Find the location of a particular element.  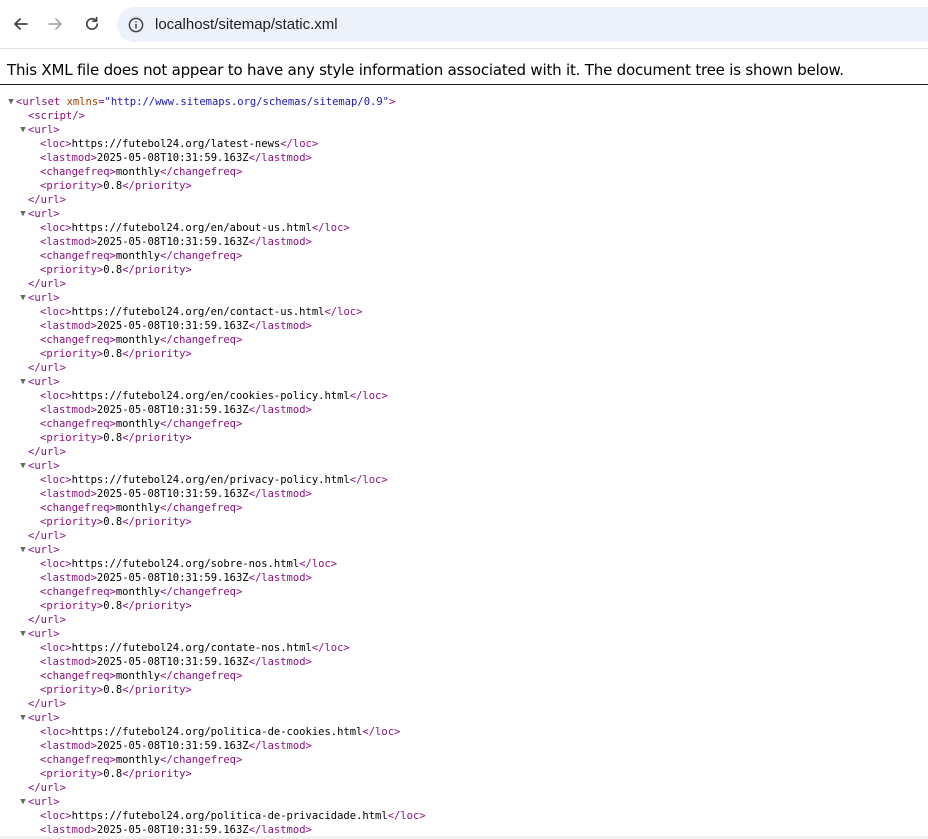

reload-button is located at coordinates (92, 24).